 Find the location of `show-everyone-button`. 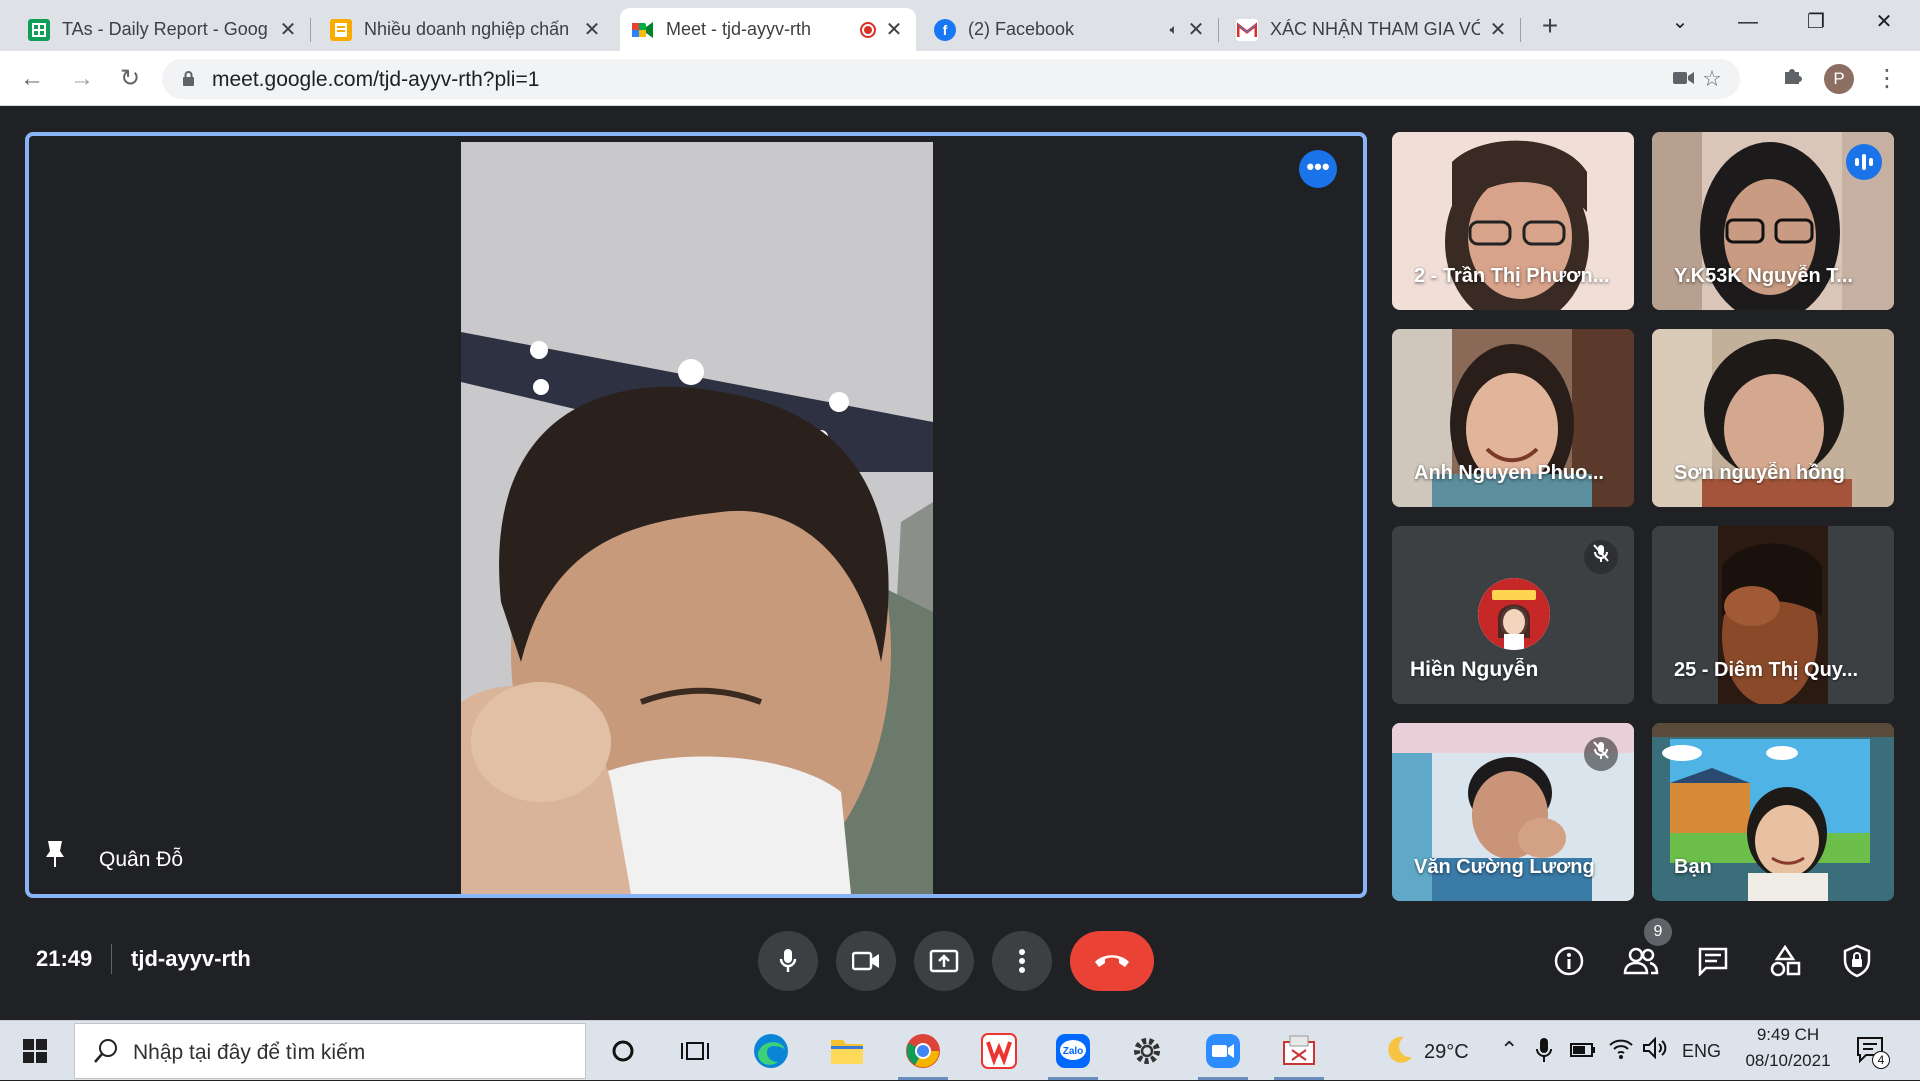

show-everyone-button is located at coordinates (1641, 961).